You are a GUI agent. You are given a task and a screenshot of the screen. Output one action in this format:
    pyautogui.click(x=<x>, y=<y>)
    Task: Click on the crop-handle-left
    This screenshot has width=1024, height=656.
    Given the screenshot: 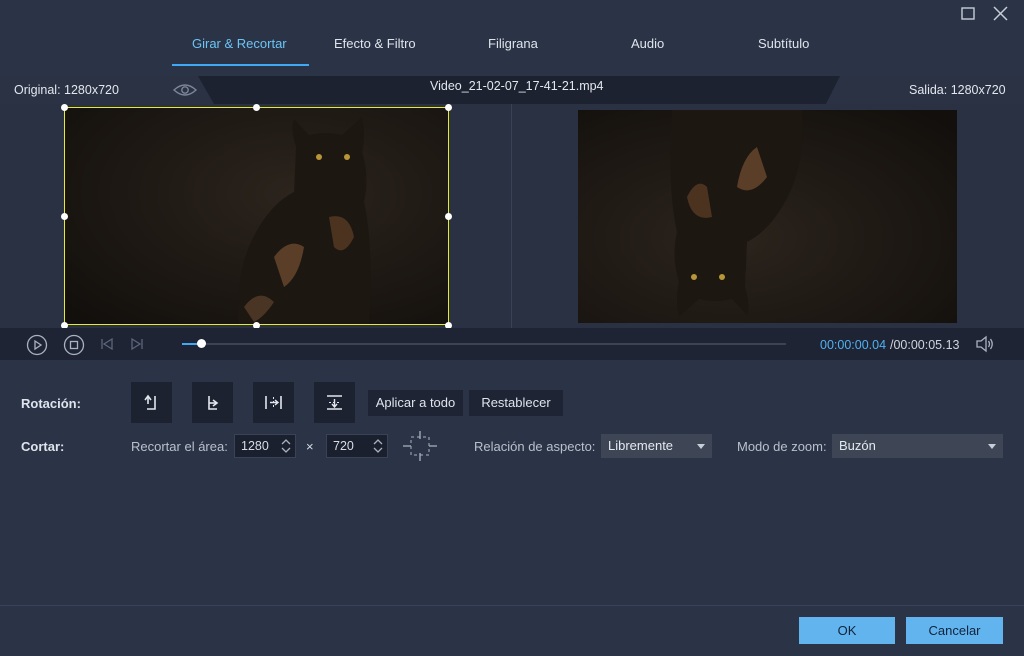 What is the action you would take?
    pyautogui.click(x=64, y=216)
    